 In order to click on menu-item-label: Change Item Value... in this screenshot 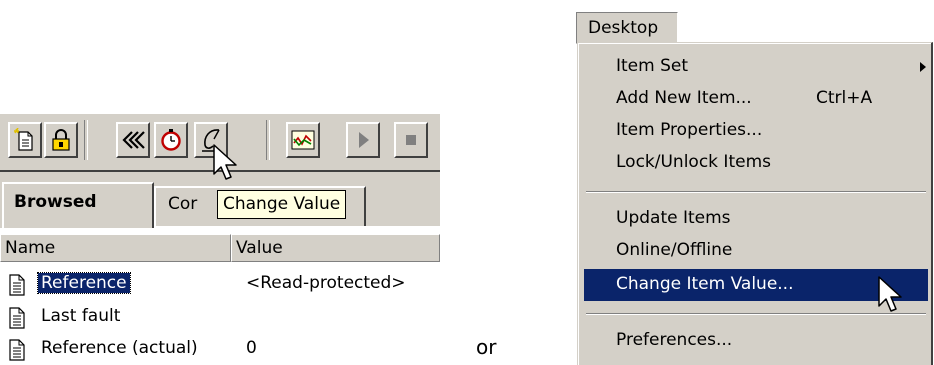, I will do `click(705, 284)`.